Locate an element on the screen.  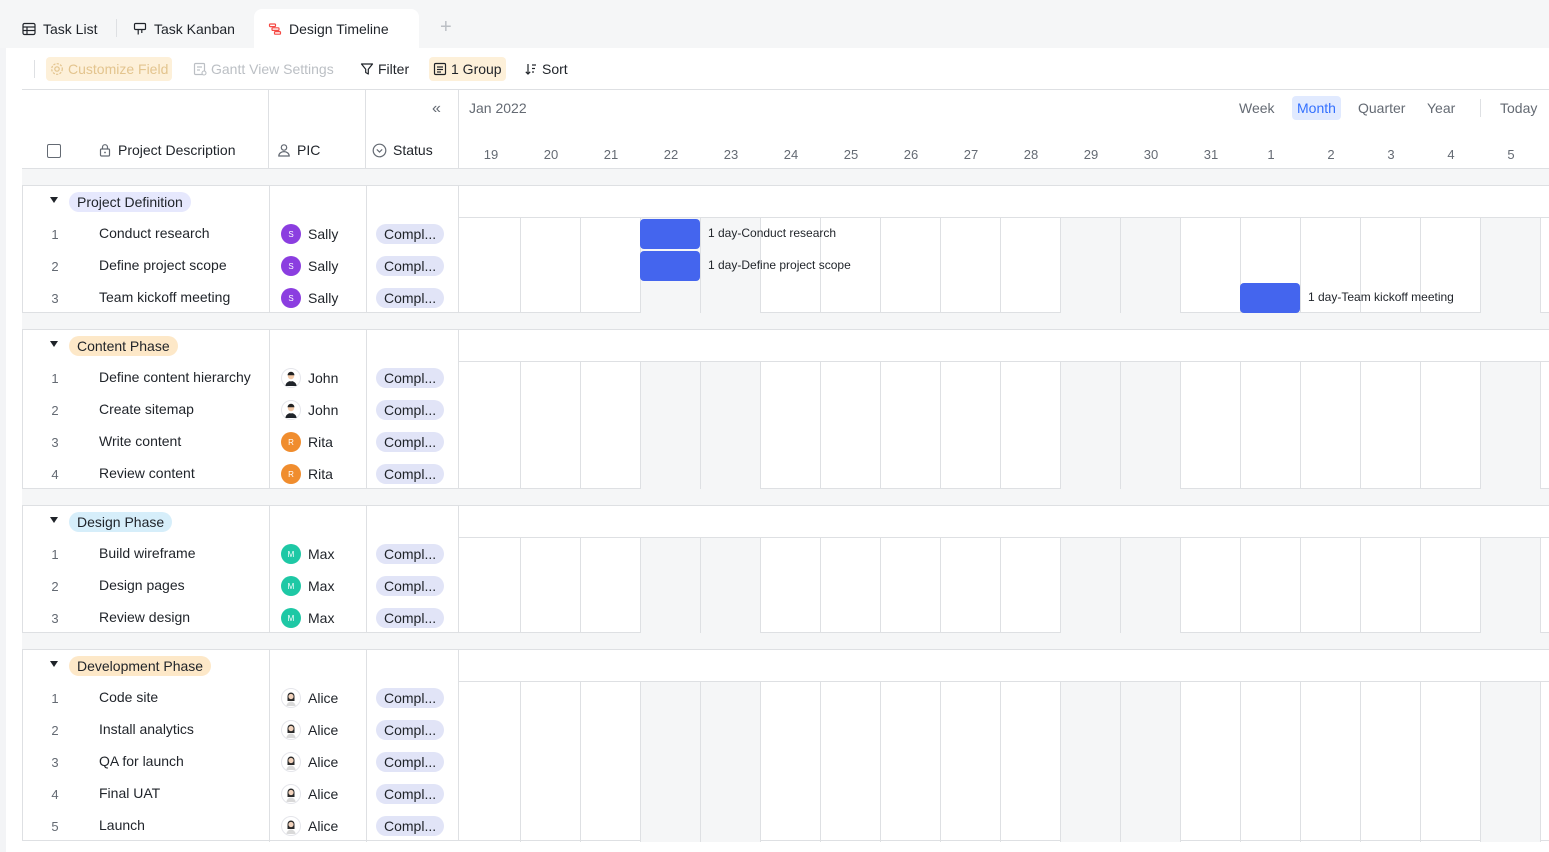
group-button: 1 Group is located at coordinates (467, 69).